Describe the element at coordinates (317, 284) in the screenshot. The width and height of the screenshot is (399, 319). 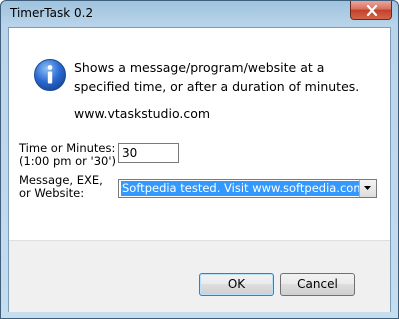
I see `cancel-button: Cancel` at that location.